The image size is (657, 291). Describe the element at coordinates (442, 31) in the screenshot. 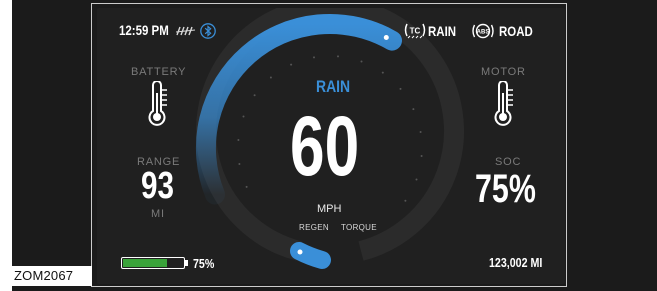

I see `traction-mode: RAIN` at that location.